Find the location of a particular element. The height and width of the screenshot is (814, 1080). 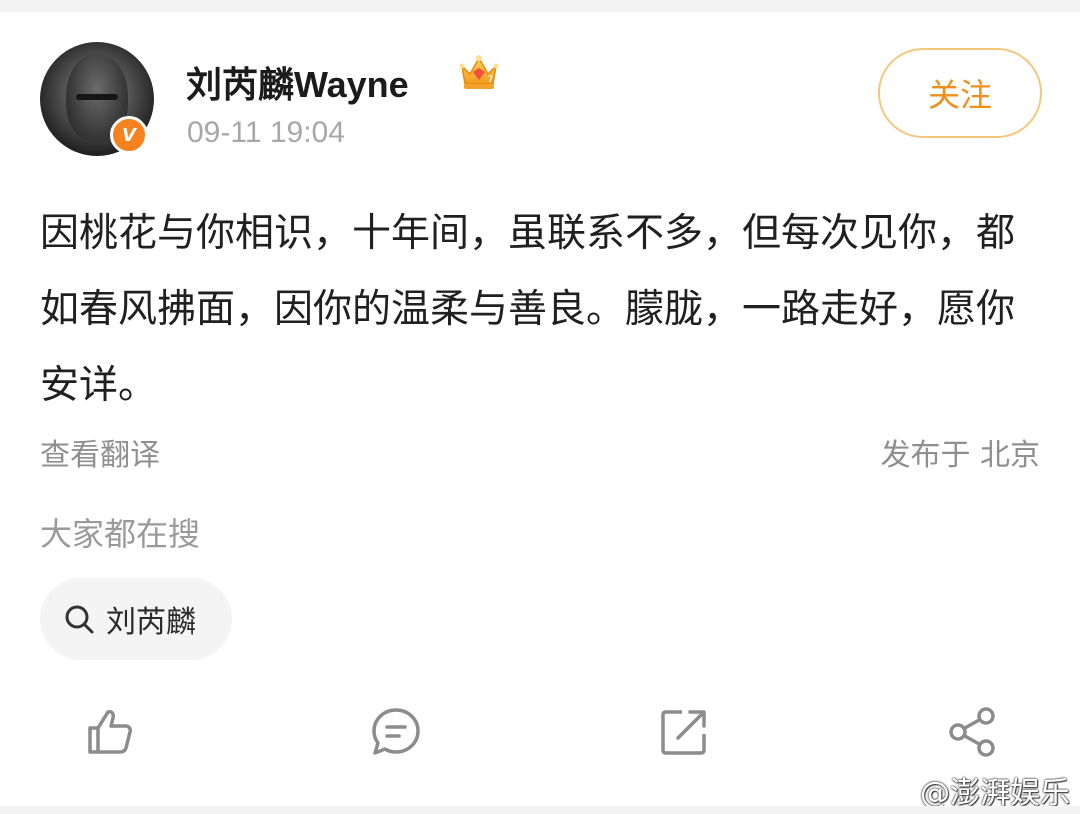

crown-level: 7 is located at coordinates (490, 79).